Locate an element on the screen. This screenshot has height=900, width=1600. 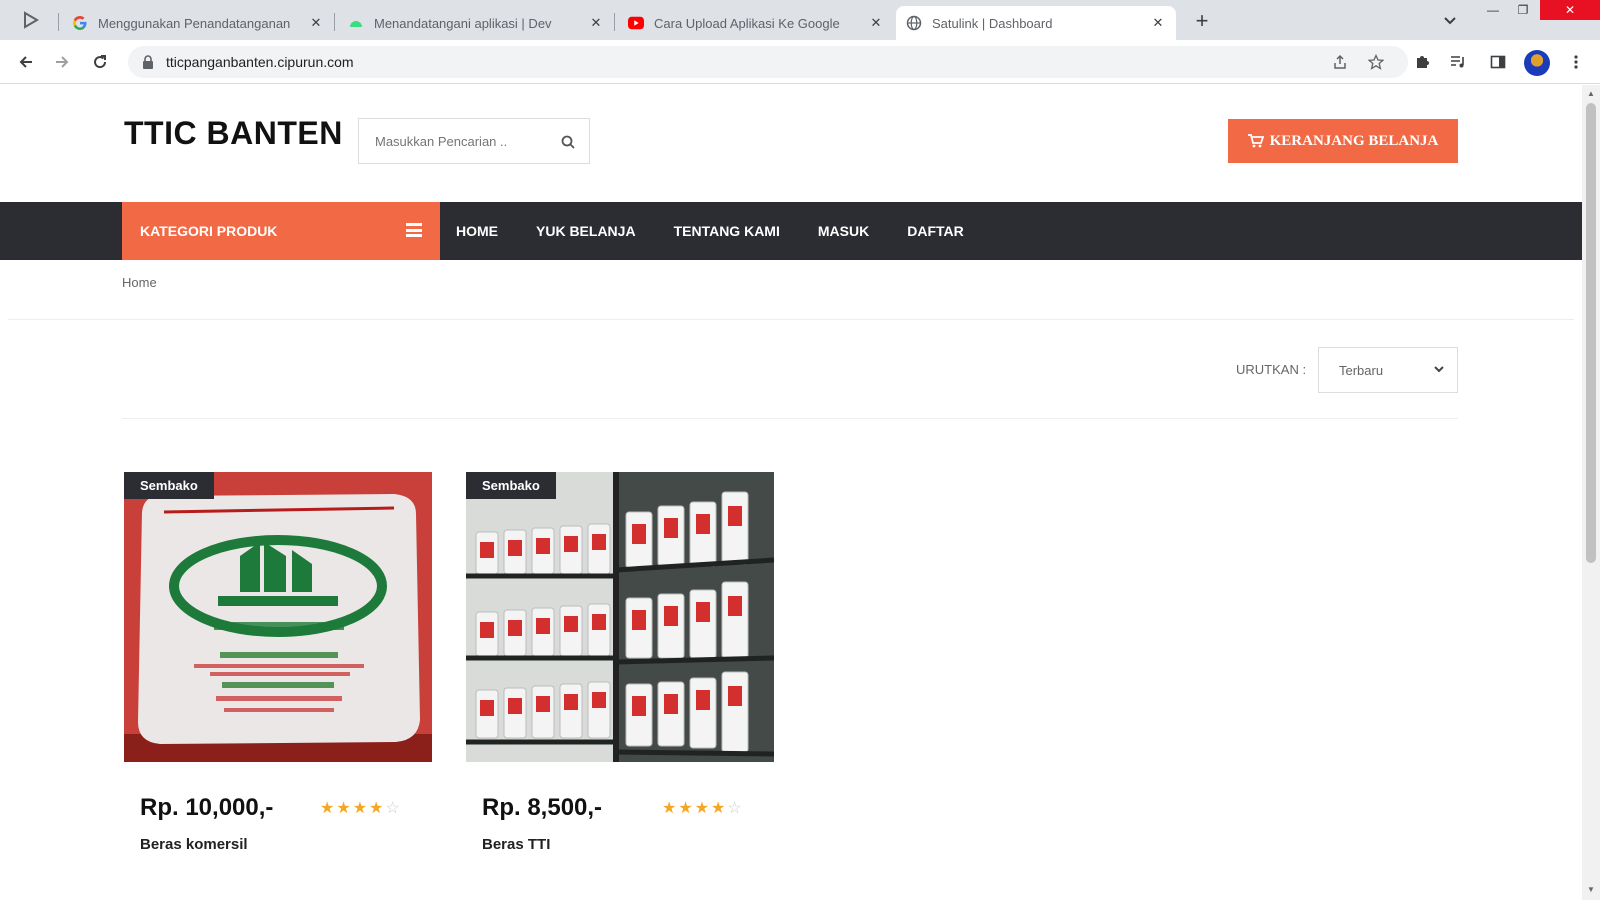
bookmark-star-icon is located at coordinates (1376, 62).